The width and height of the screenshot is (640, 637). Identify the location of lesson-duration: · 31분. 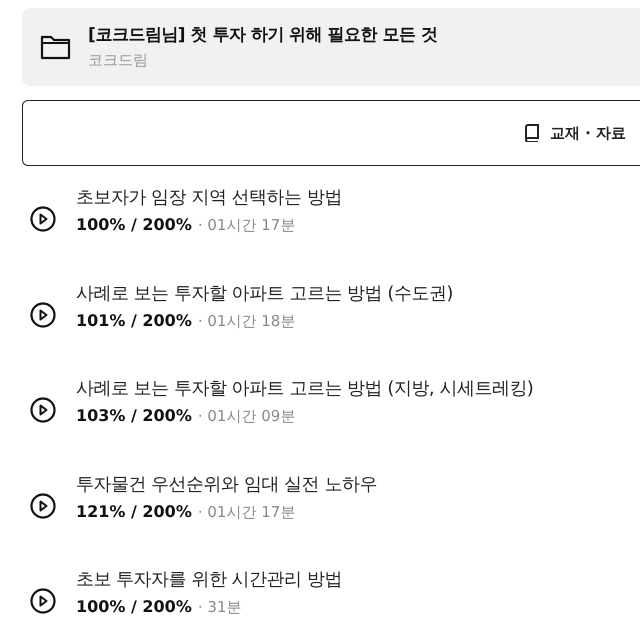
(220, 607).